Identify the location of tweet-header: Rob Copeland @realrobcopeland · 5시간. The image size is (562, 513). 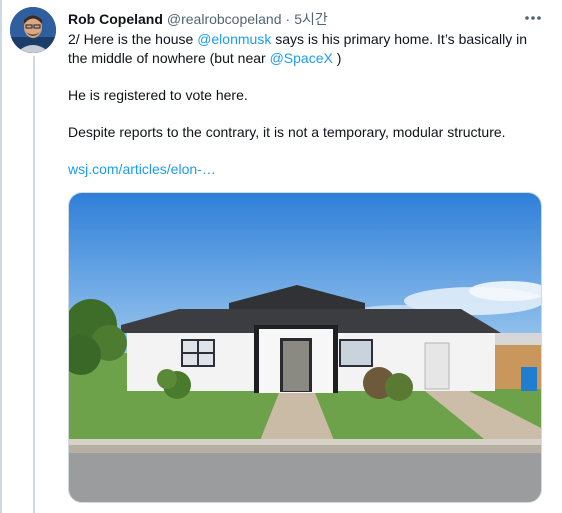
(198, 19).